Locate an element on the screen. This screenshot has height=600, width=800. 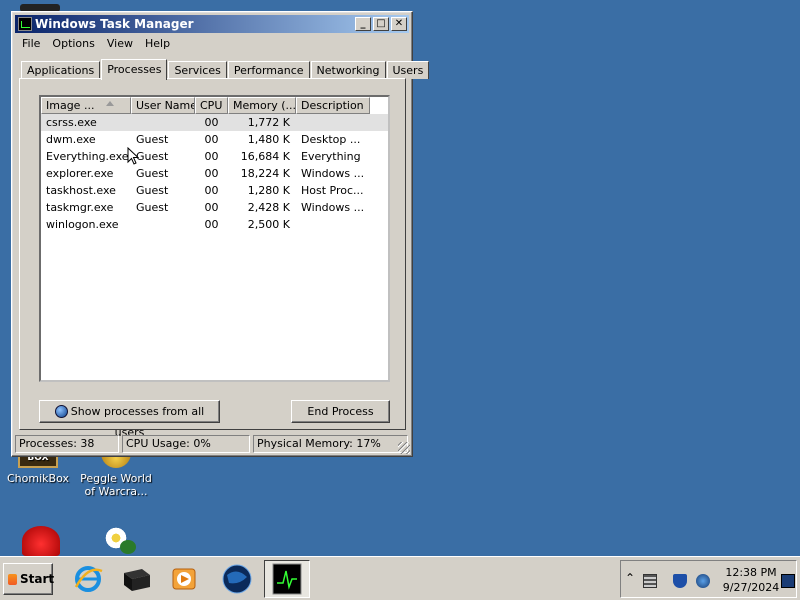
tab-applications: Applications is located at coordinates (61, 70).